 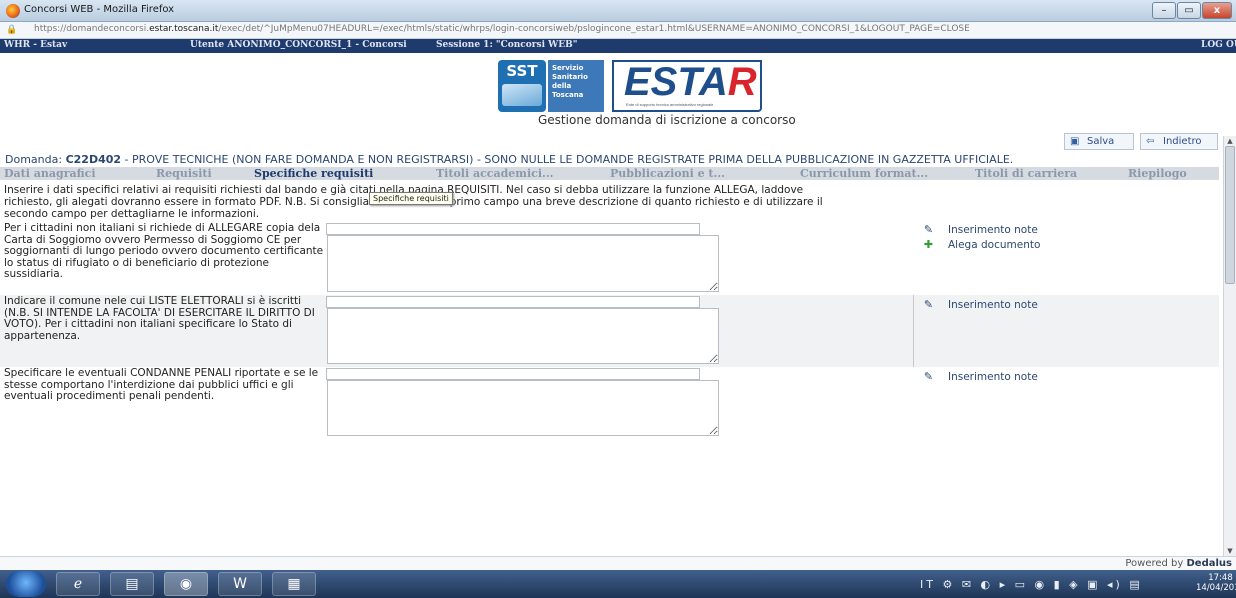 What do you see at coordinates (1230, 551) in the screenshot?
I see `scroll-down-arrow-icon: ▼` at bounding box center [1230, 551].